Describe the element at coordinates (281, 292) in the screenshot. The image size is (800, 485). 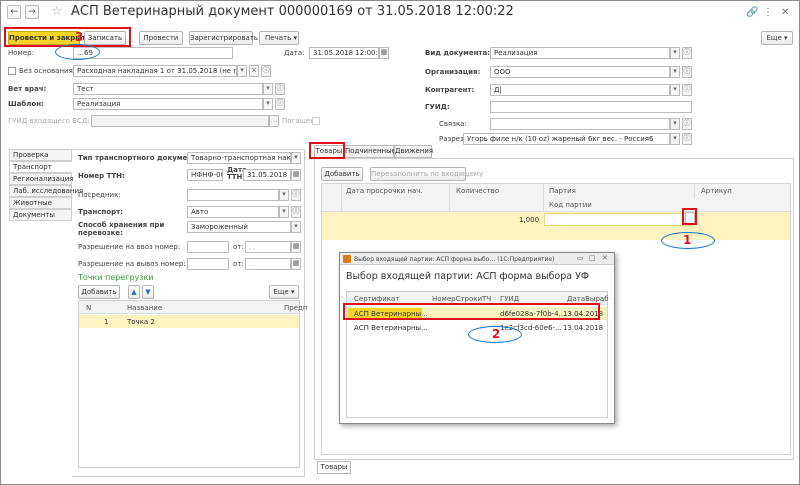
I see `points-more-label: Еще` at that location.